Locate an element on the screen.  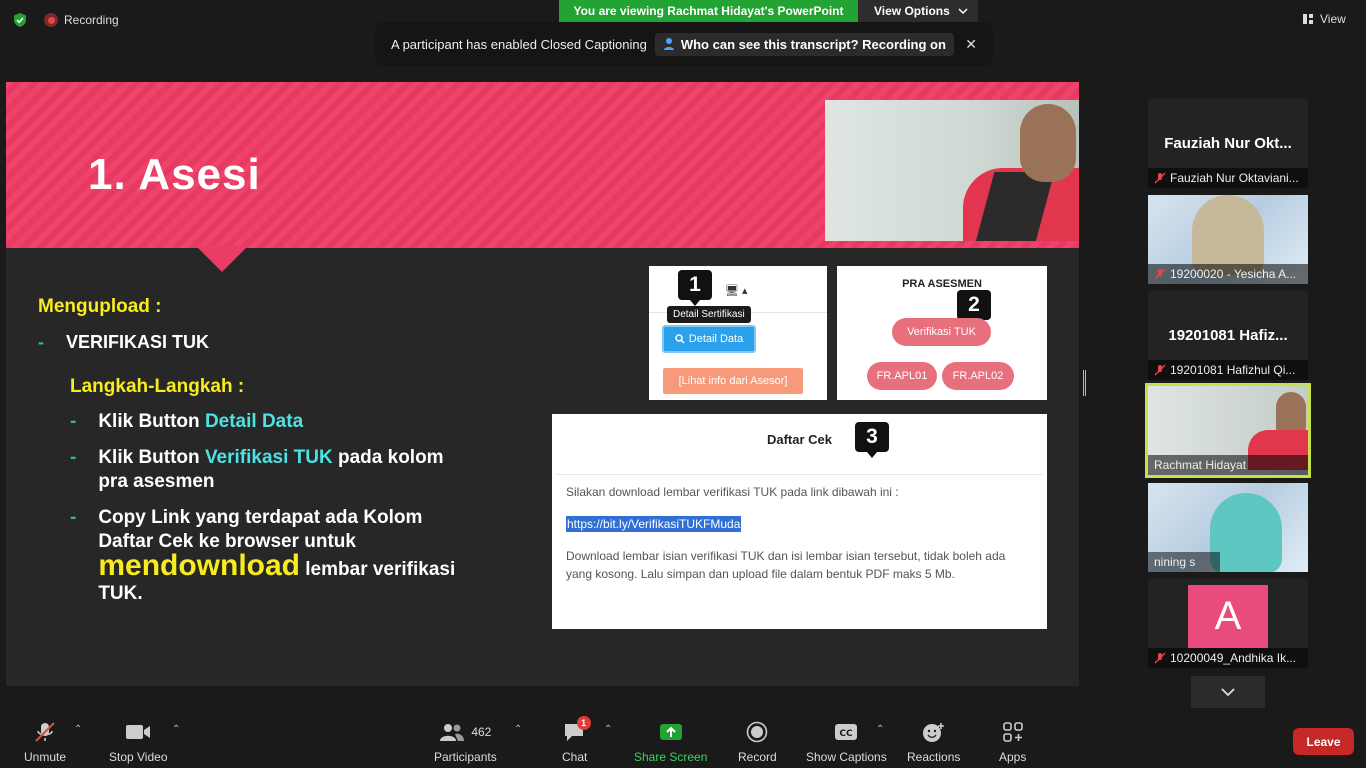
record-label: Record is located at coordinates (757, 757).